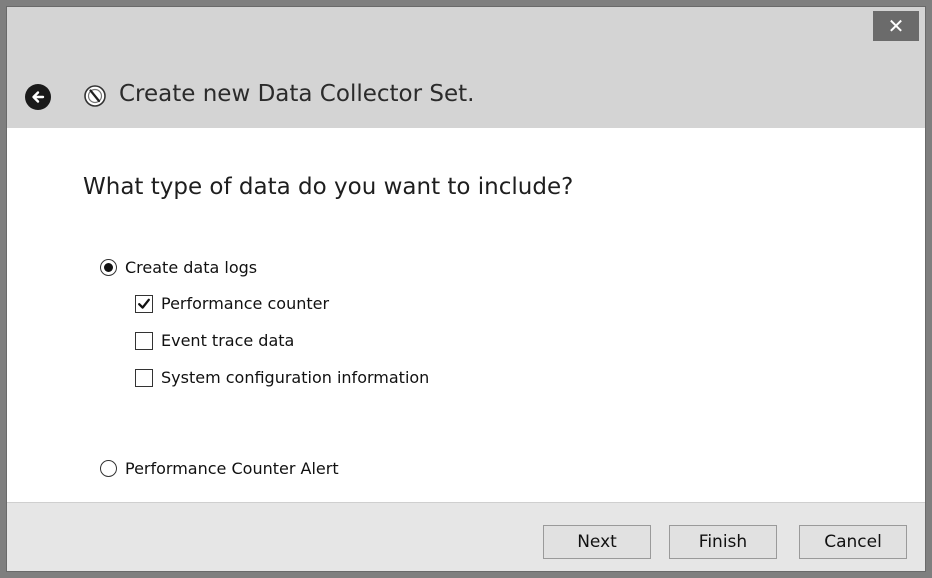  Describe the element at coordinates (597, 542) in the screenshot. I see `next-button: Next` at that location.